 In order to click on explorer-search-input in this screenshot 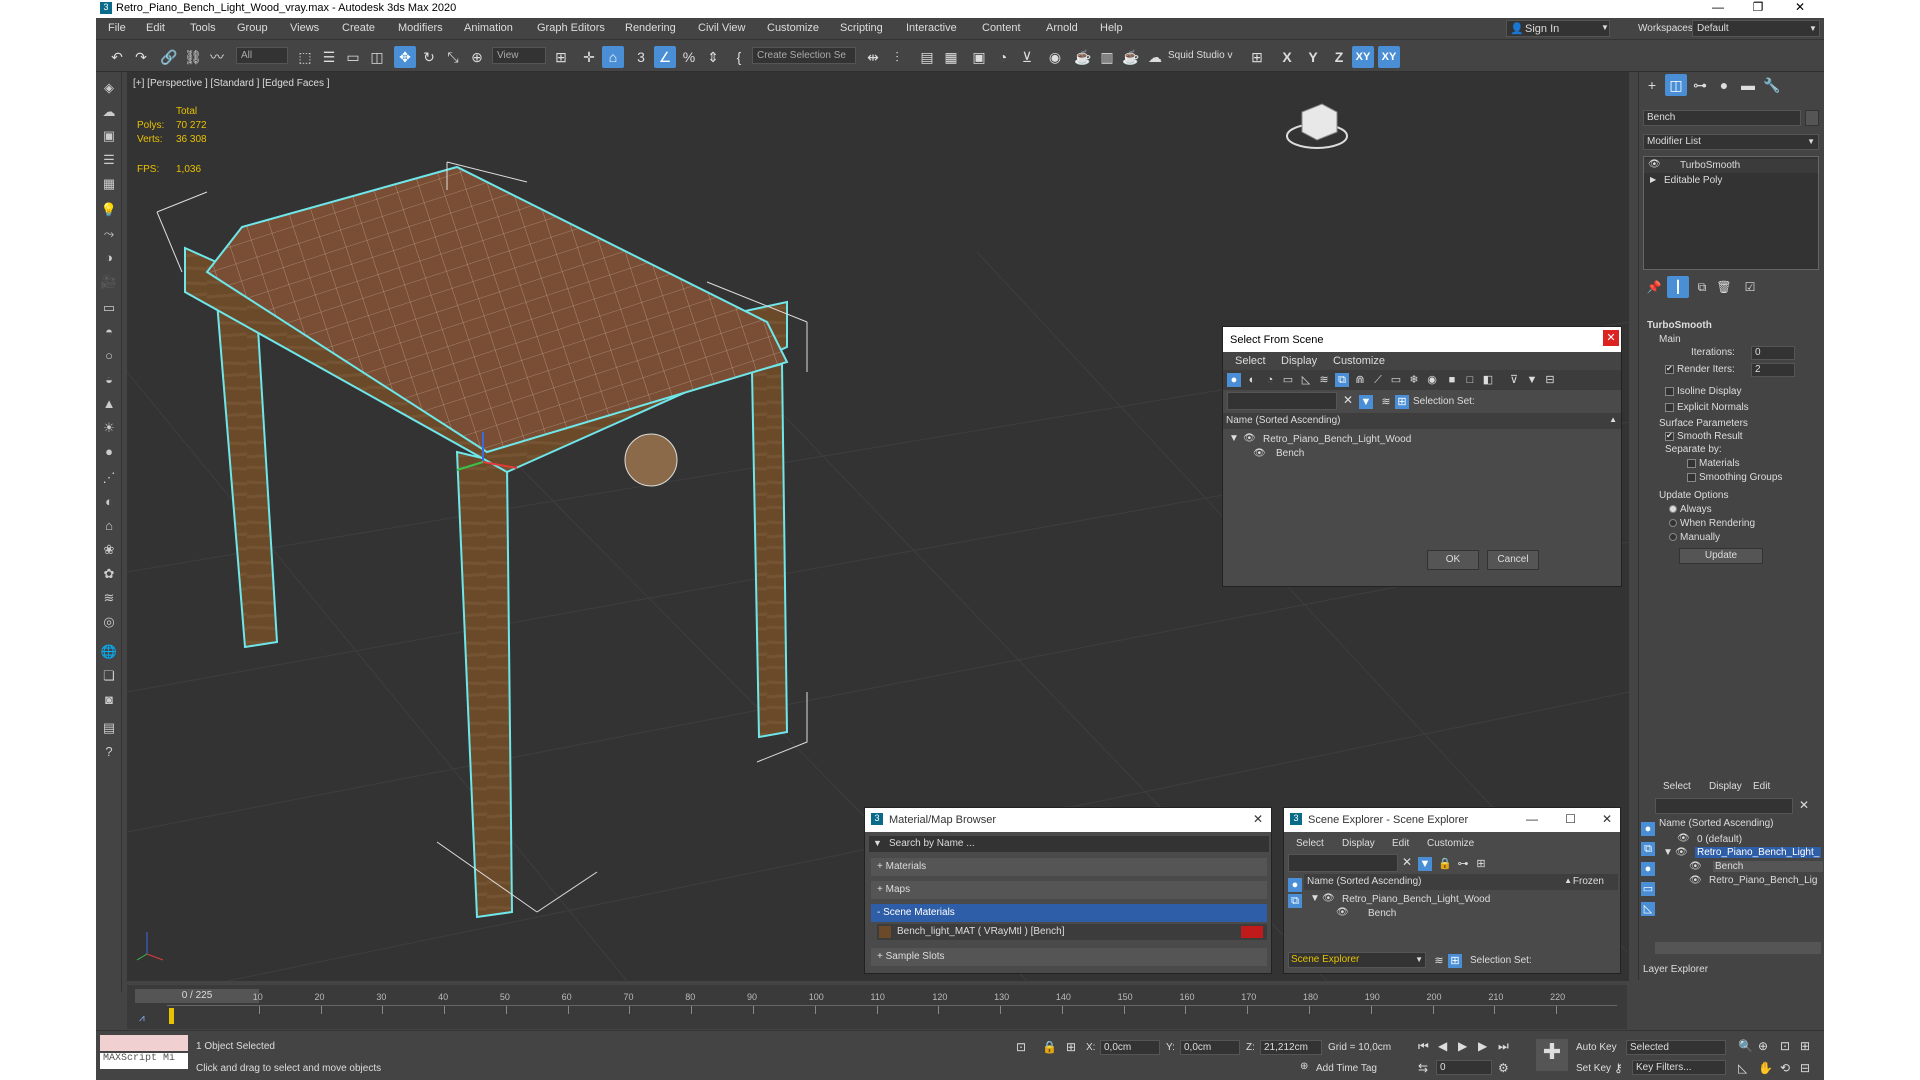, I will do `click(1343, 863)`.